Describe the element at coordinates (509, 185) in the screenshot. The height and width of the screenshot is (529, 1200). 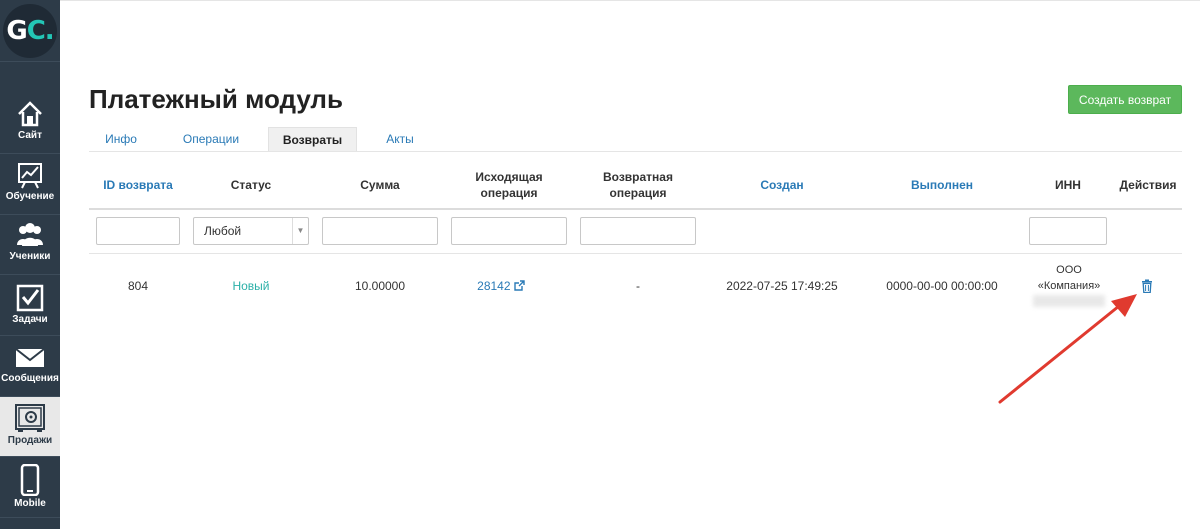
I see `column-header-source-op: Исходящая операция` at that location.